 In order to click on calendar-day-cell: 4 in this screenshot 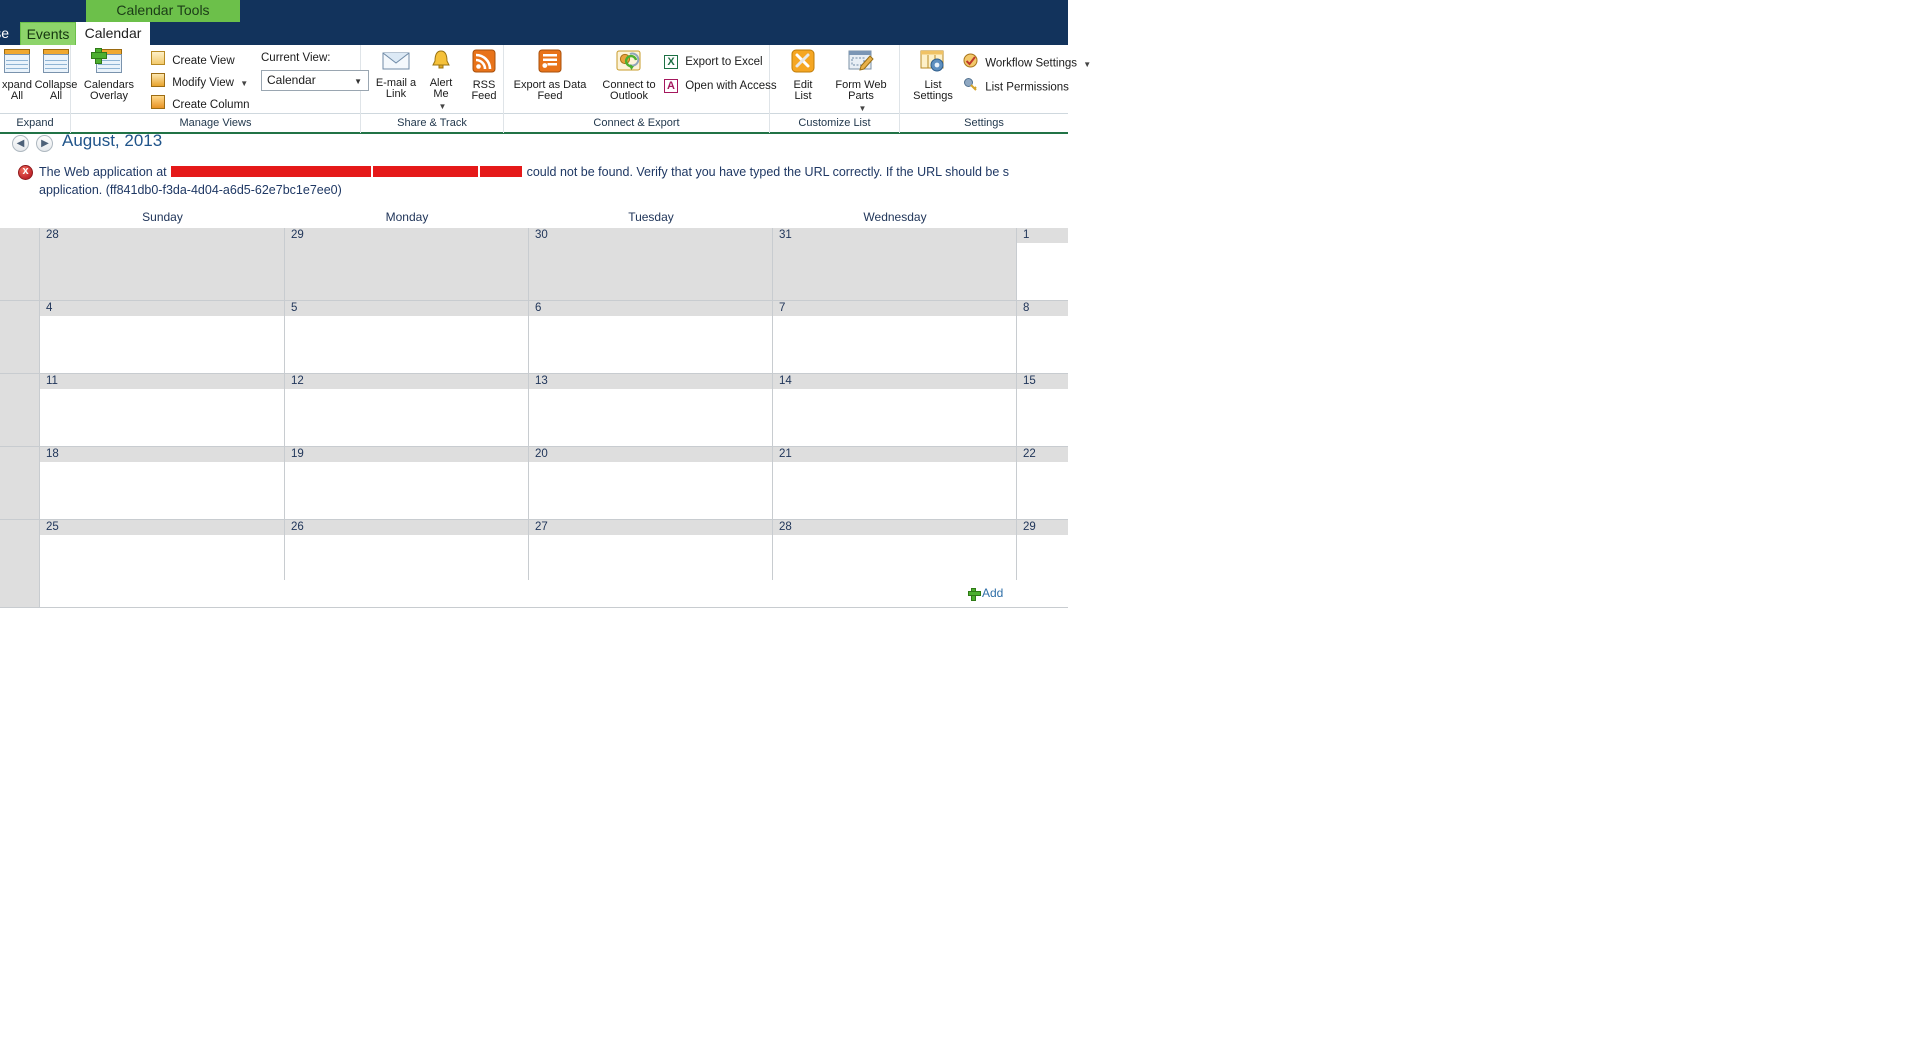, I will do `click(162, 337)`.